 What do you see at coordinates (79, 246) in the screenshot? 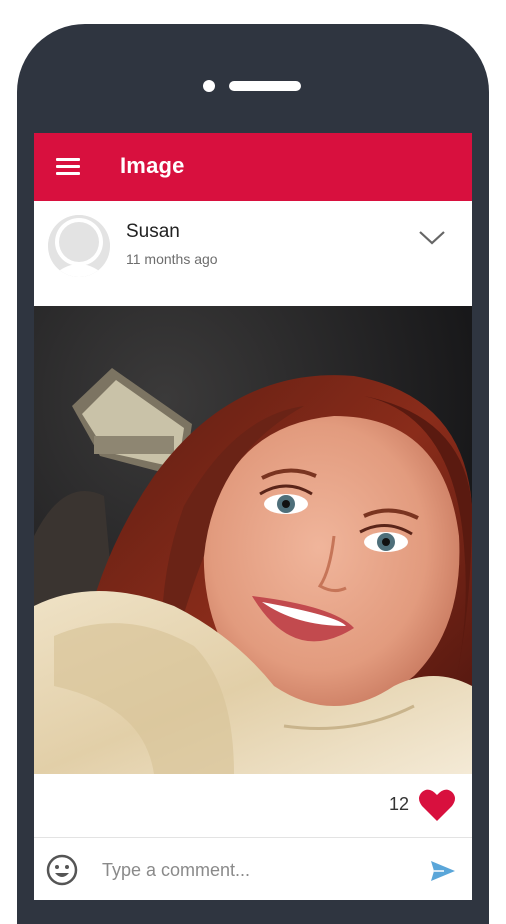
I see `avatar` at bounding box center [79, 246].